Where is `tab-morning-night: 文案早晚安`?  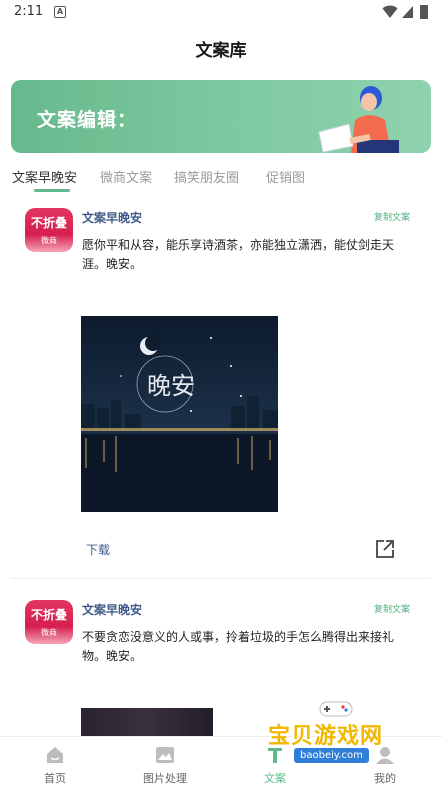
tab-morning-night: 文案早晚安 is located at coordinates (44, 176).